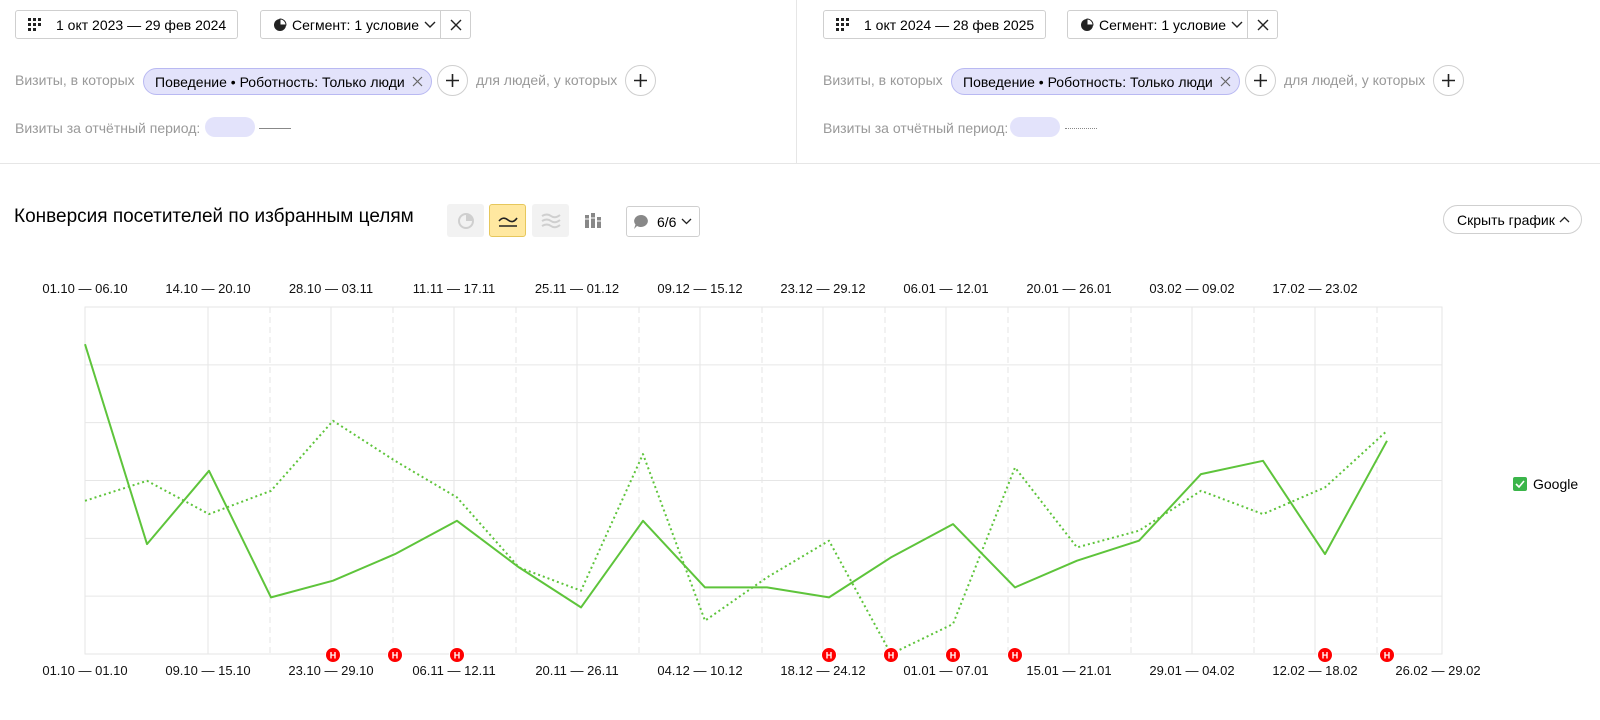 This screenshot has height=720, width=1600. What do you see at coordinates (945, 288) in the screenshot?
I see `x-tick-label-top: 06.01 — 12.01` at bounding box center [945, 288].